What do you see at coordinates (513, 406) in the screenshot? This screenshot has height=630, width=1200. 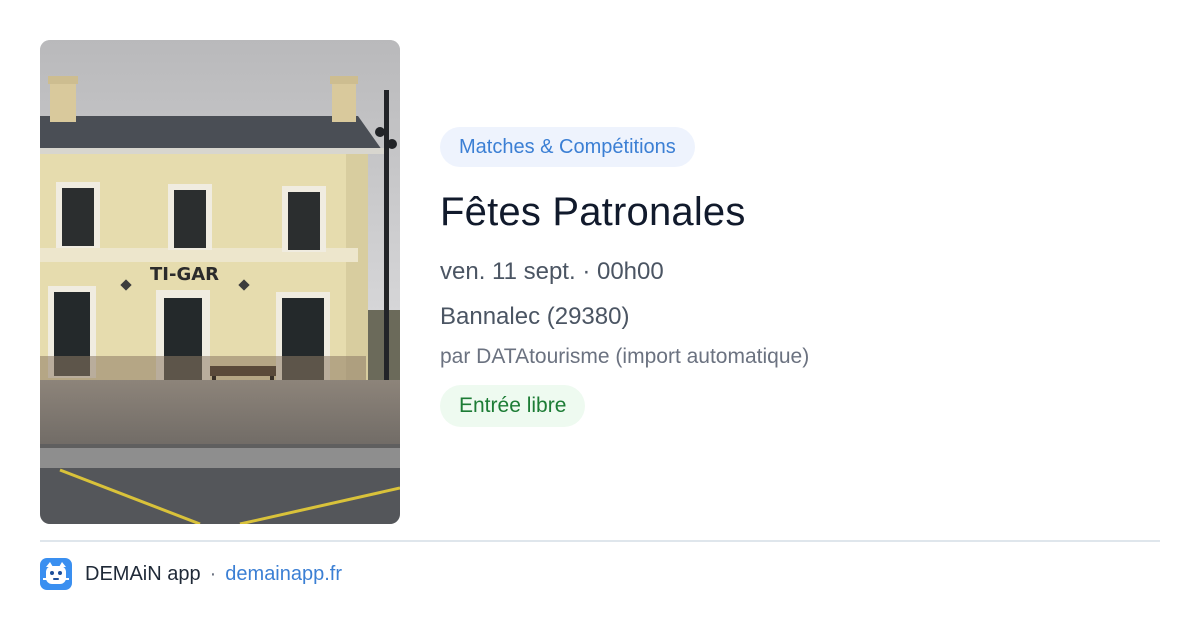 I see `price-badge: Entrée libre` at bounding box center [513, 406].